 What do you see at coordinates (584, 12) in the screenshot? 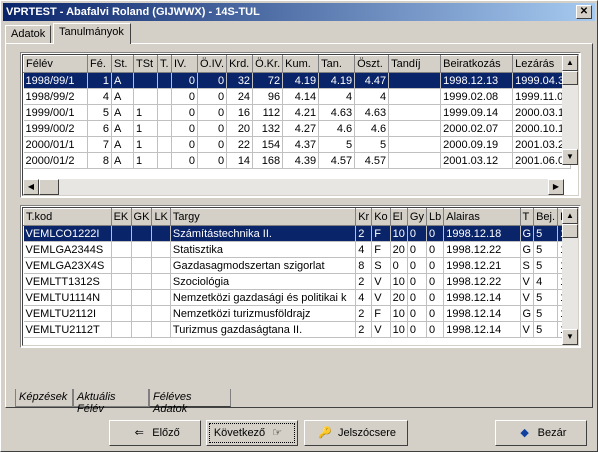
I see `close-window-button: ✕` at bounding box center [584, 12].